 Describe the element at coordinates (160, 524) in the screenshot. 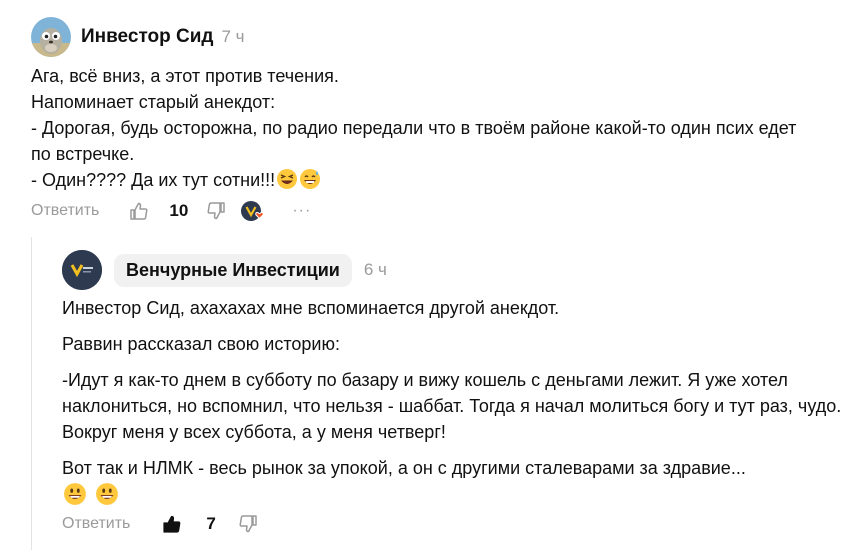

I see `reply-actions: Ответить 7` at that location.